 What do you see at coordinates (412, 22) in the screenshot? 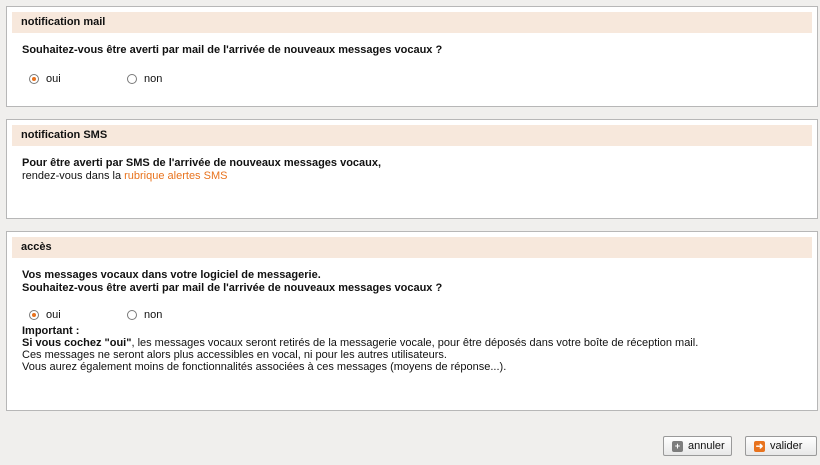
I see `mail-notification-title: notification mail` at bounding box center [412, 22].